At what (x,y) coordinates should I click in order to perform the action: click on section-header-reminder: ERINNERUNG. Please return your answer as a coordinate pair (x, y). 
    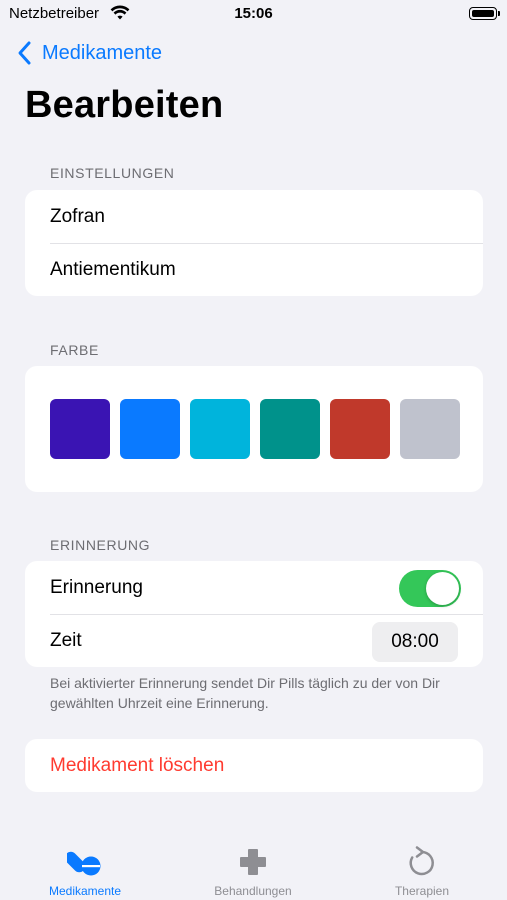
    Looking at the image, I should click on (100, 545).